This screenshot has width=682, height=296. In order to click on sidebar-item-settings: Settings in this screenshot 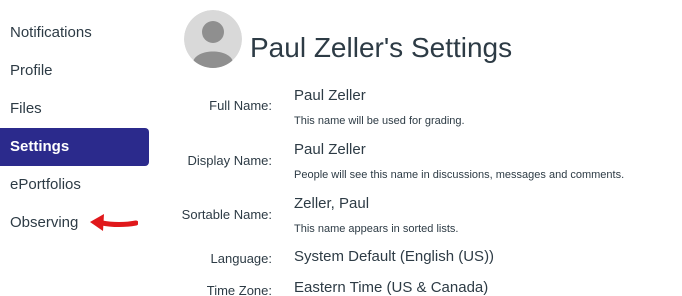, I will do `click(74, 147)`.